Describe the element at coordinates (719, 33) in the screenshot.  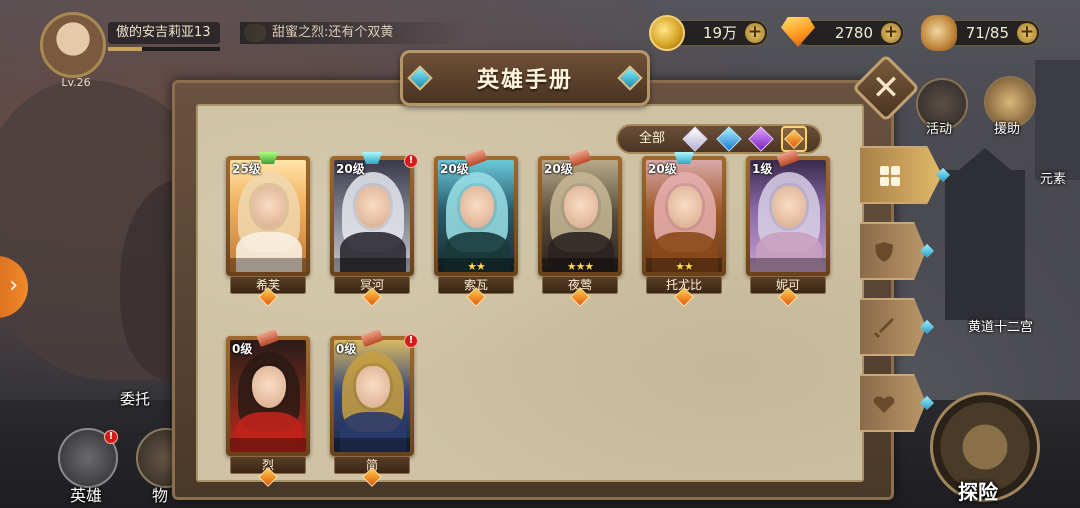
I see `gold-value: 19万` at that location.